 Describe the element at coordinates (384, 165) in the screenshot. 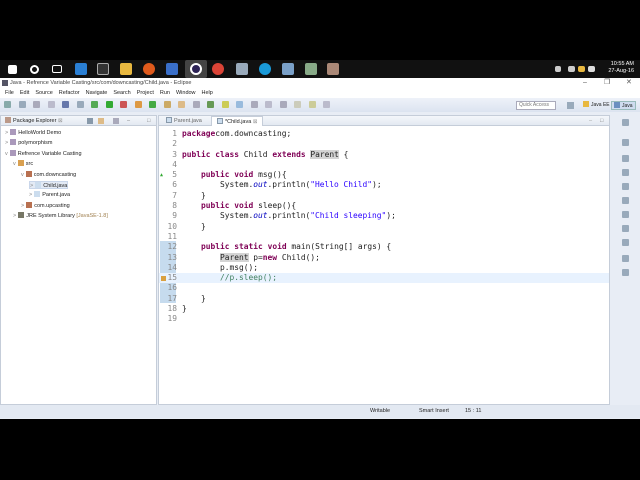

I see `code-line: 4` at that location.